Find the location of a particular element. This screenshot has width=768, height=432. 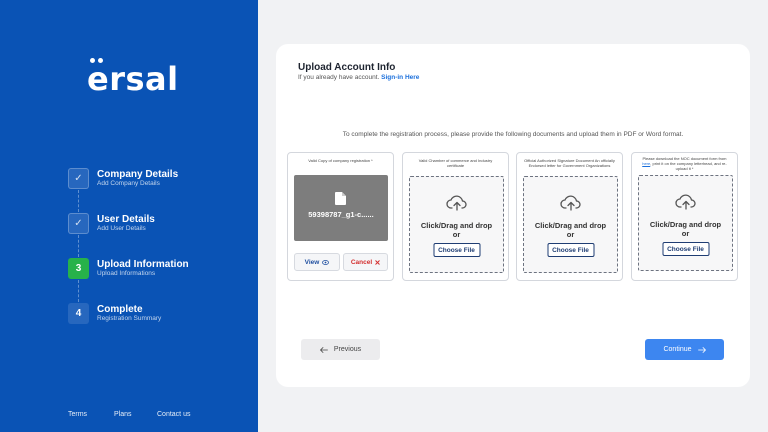

cancel-button: Cancel is located at coordinates (365, 262).